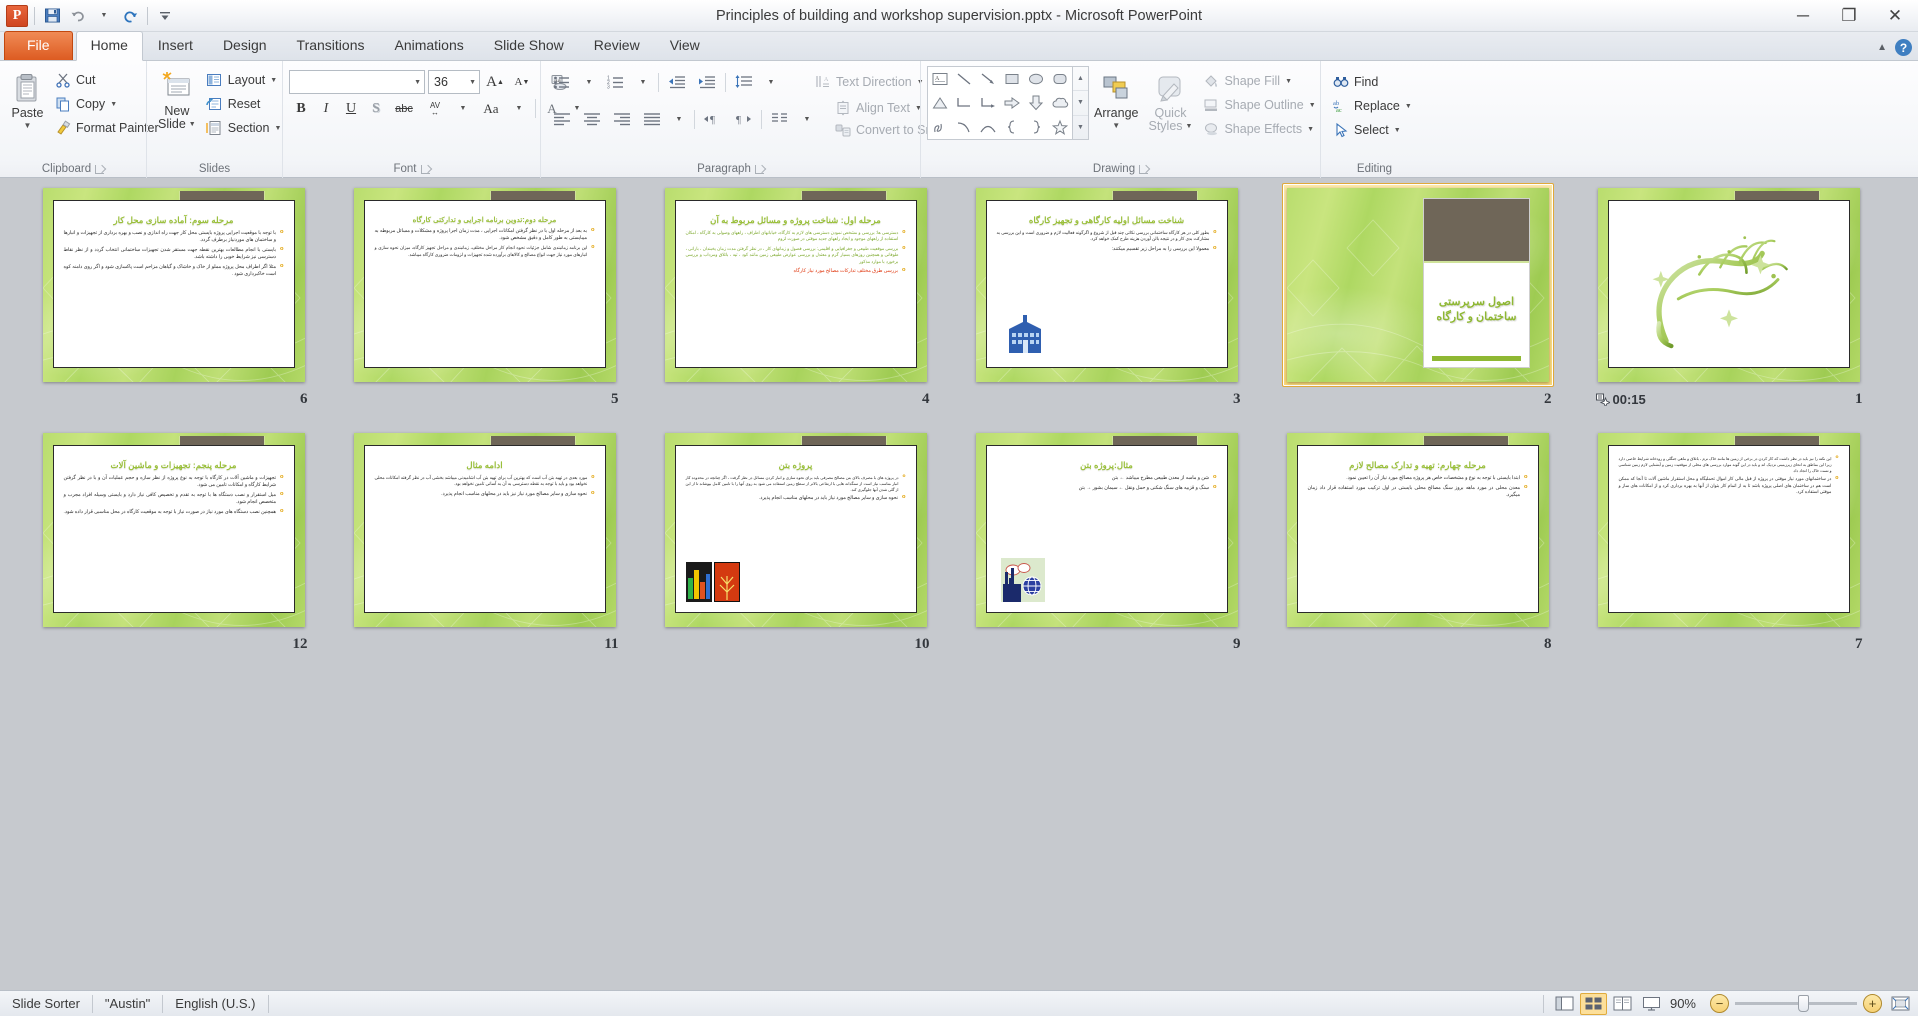  I want to click on character-spacing-dropdown: ▼, so click(463, 108).